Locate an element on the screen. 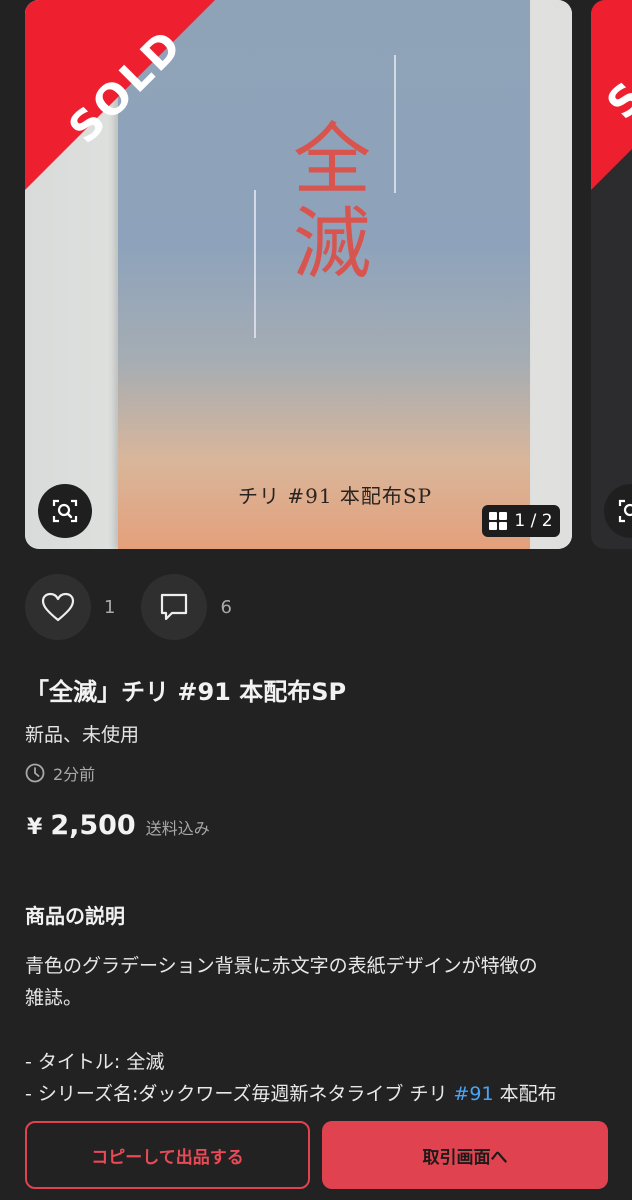  description-text: 本配布 is located at coordinates (525, 1094).